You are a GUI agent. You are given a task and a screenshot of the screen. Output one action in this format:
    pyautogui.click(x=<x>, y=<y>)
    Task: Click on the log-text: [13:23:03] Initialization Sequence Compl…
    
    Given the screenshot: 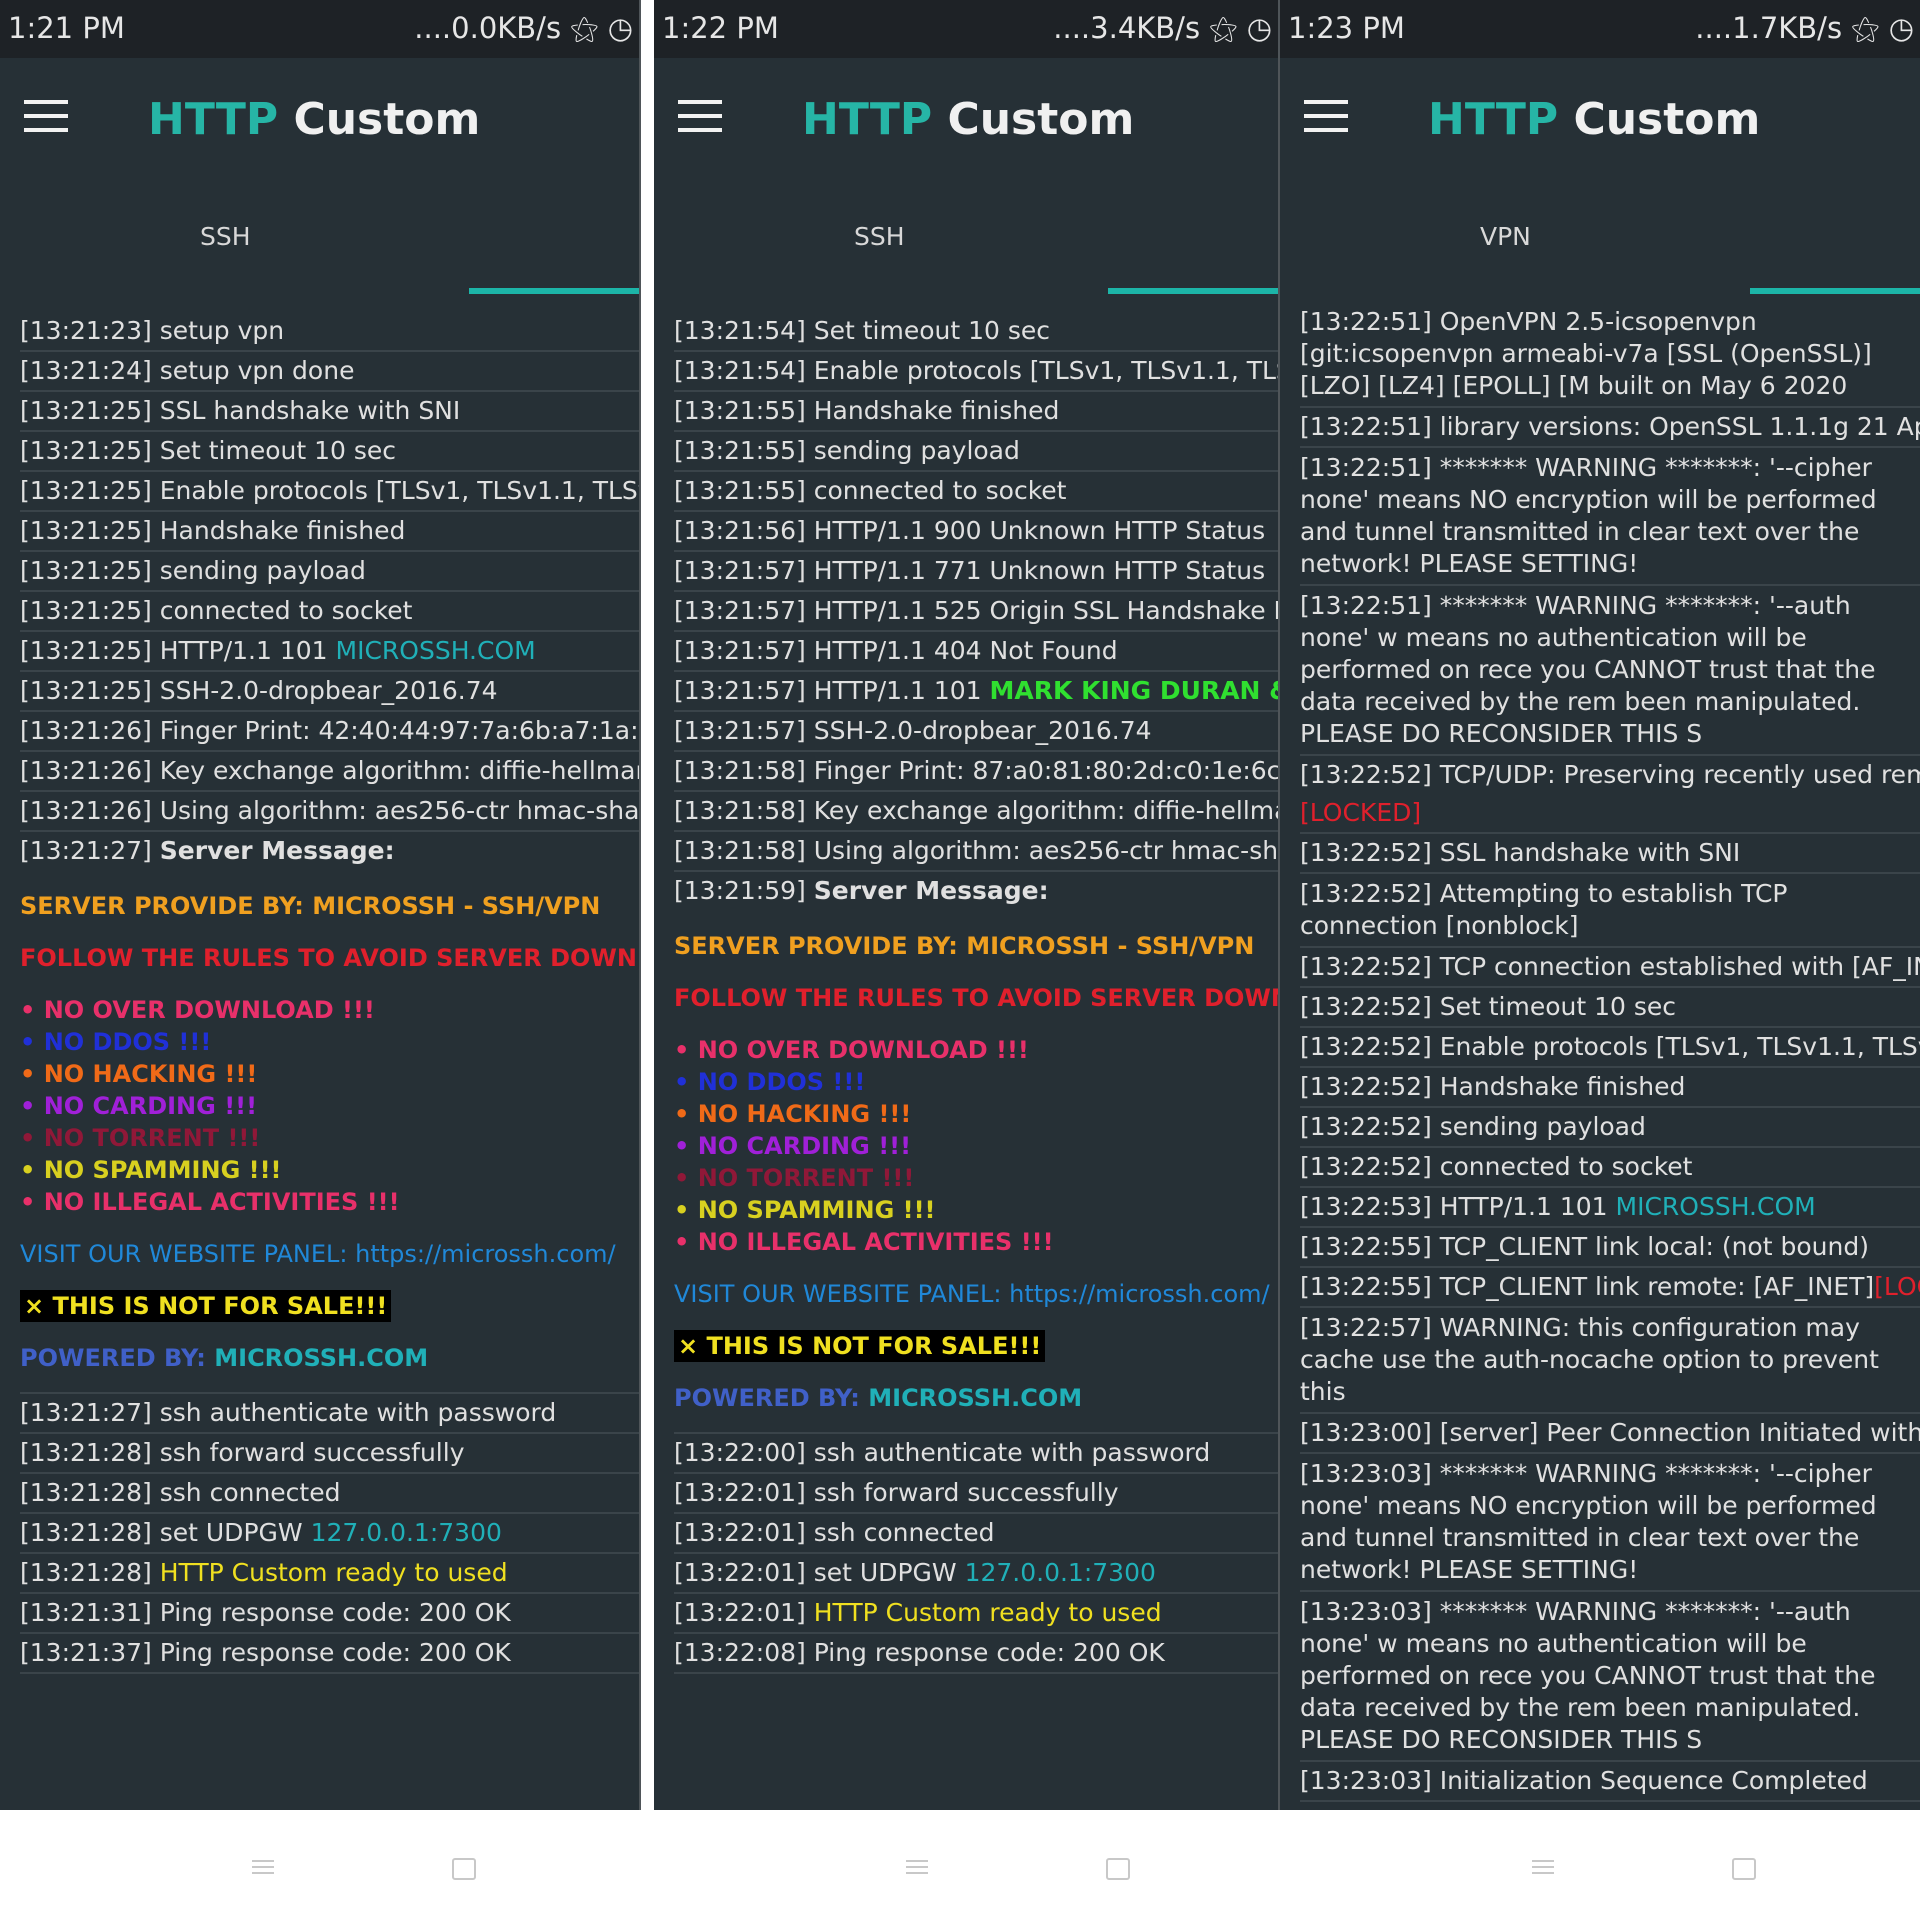 What is the action you would take?
    pyautogui.click(x=1584, y=1780)
    